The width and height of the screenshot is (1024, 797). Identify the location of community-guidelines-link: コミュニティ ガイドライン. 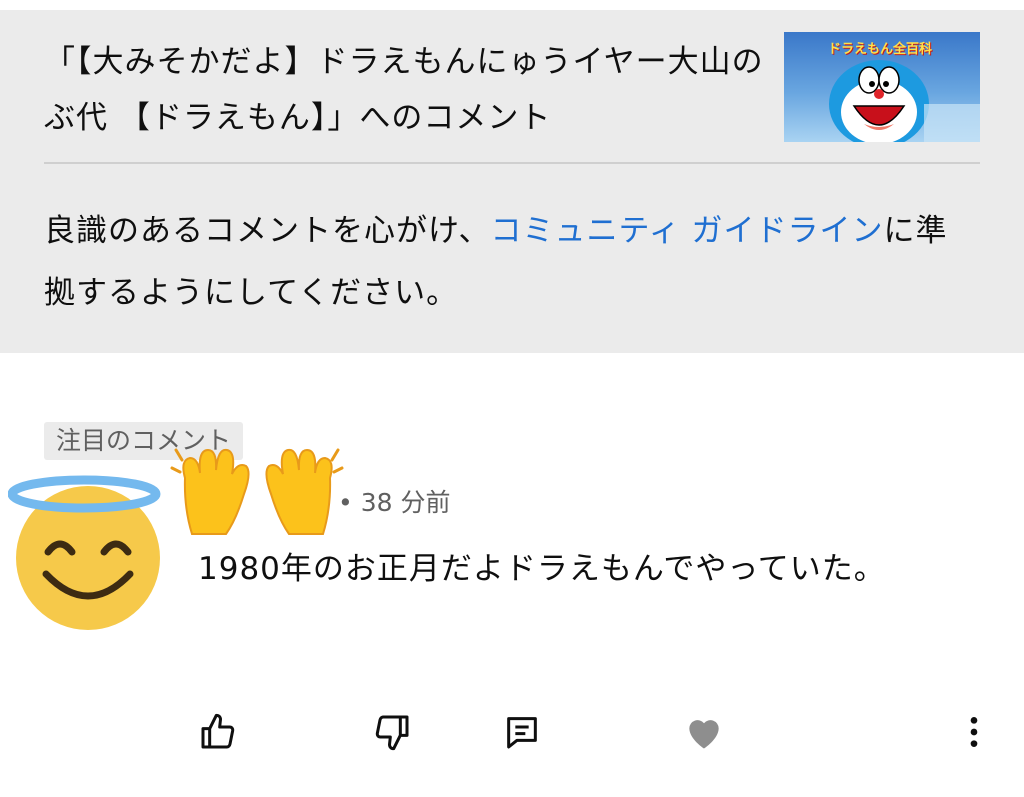
(686, 231).